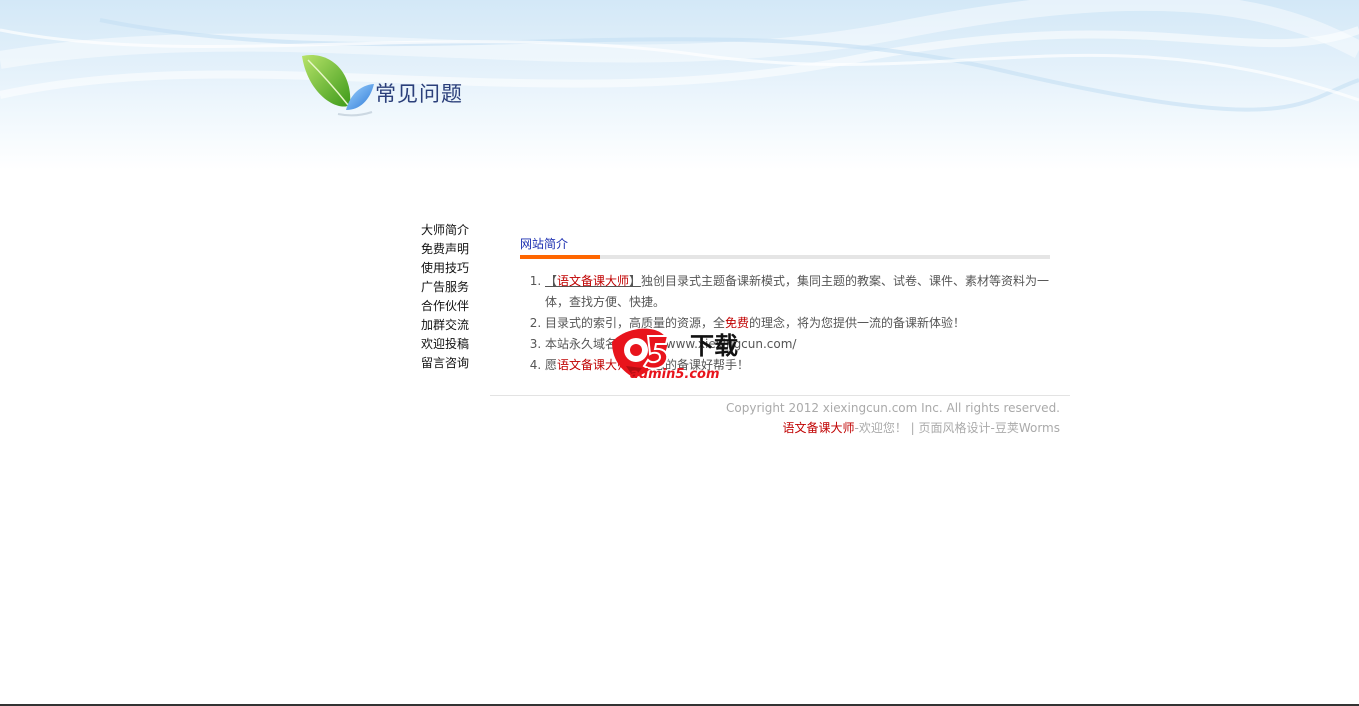 This screenshot has width=1359, height=706. I want to click on sidebar-nav: 大师简介 免费声明 使用技巧 广告服务 合作伙伴 加群交流 欢迎投稿 留言咨询, so click(451, 297).